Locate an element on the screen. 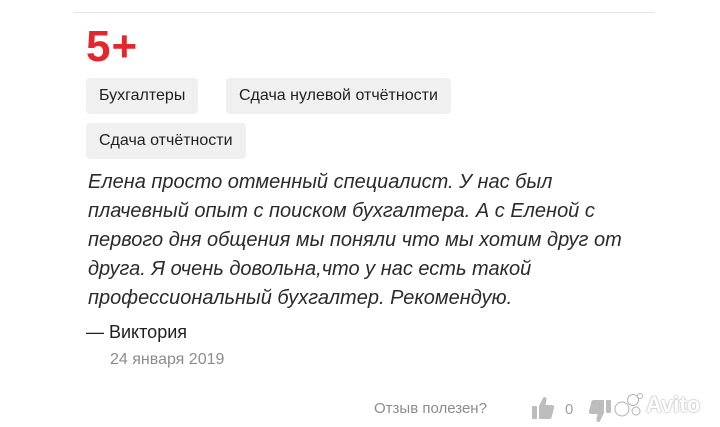 The height and width of the screenshot is (427, 720). watermark-text: Avito is located at coordinates (673, 404).